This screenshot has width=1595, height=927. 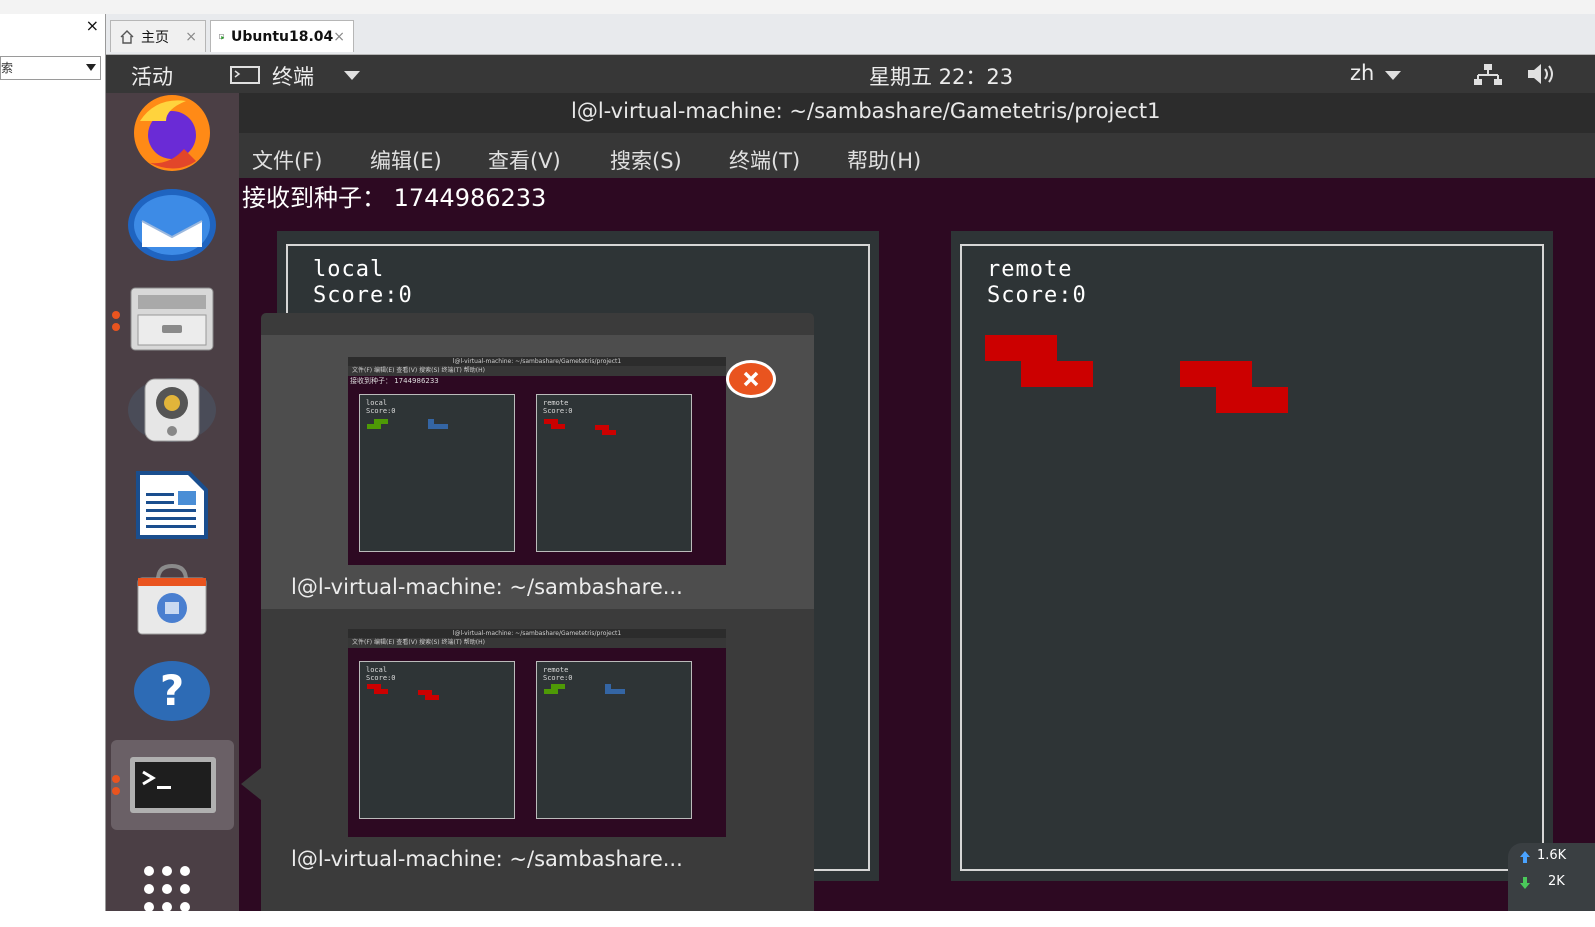 What do you see at coordinates (884, 160) in the screenshot?
I see `menu-help: 帮助(H)` at bounding box center [884, 160].